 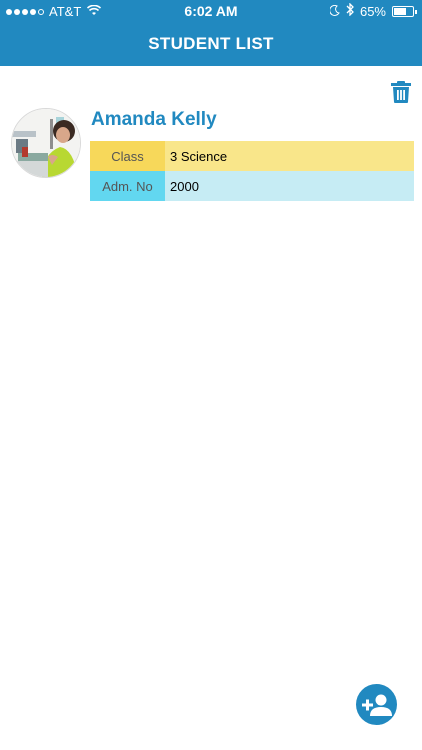 What do you see at coordinates (289, 186) in the screenshot?
I see `admission-number-value: 2000` at bounding box center [289, 186].